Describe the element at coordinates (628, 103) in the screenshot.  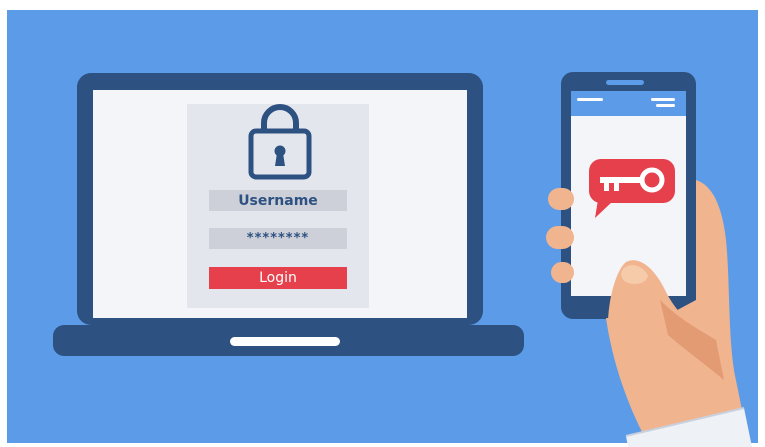
I see `phone-top-bar` at that location.